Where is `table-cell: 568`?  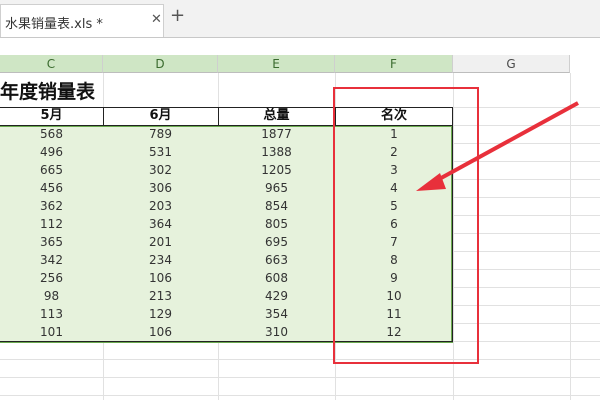
table-cell: 568 is located at coordinates (51, 134).